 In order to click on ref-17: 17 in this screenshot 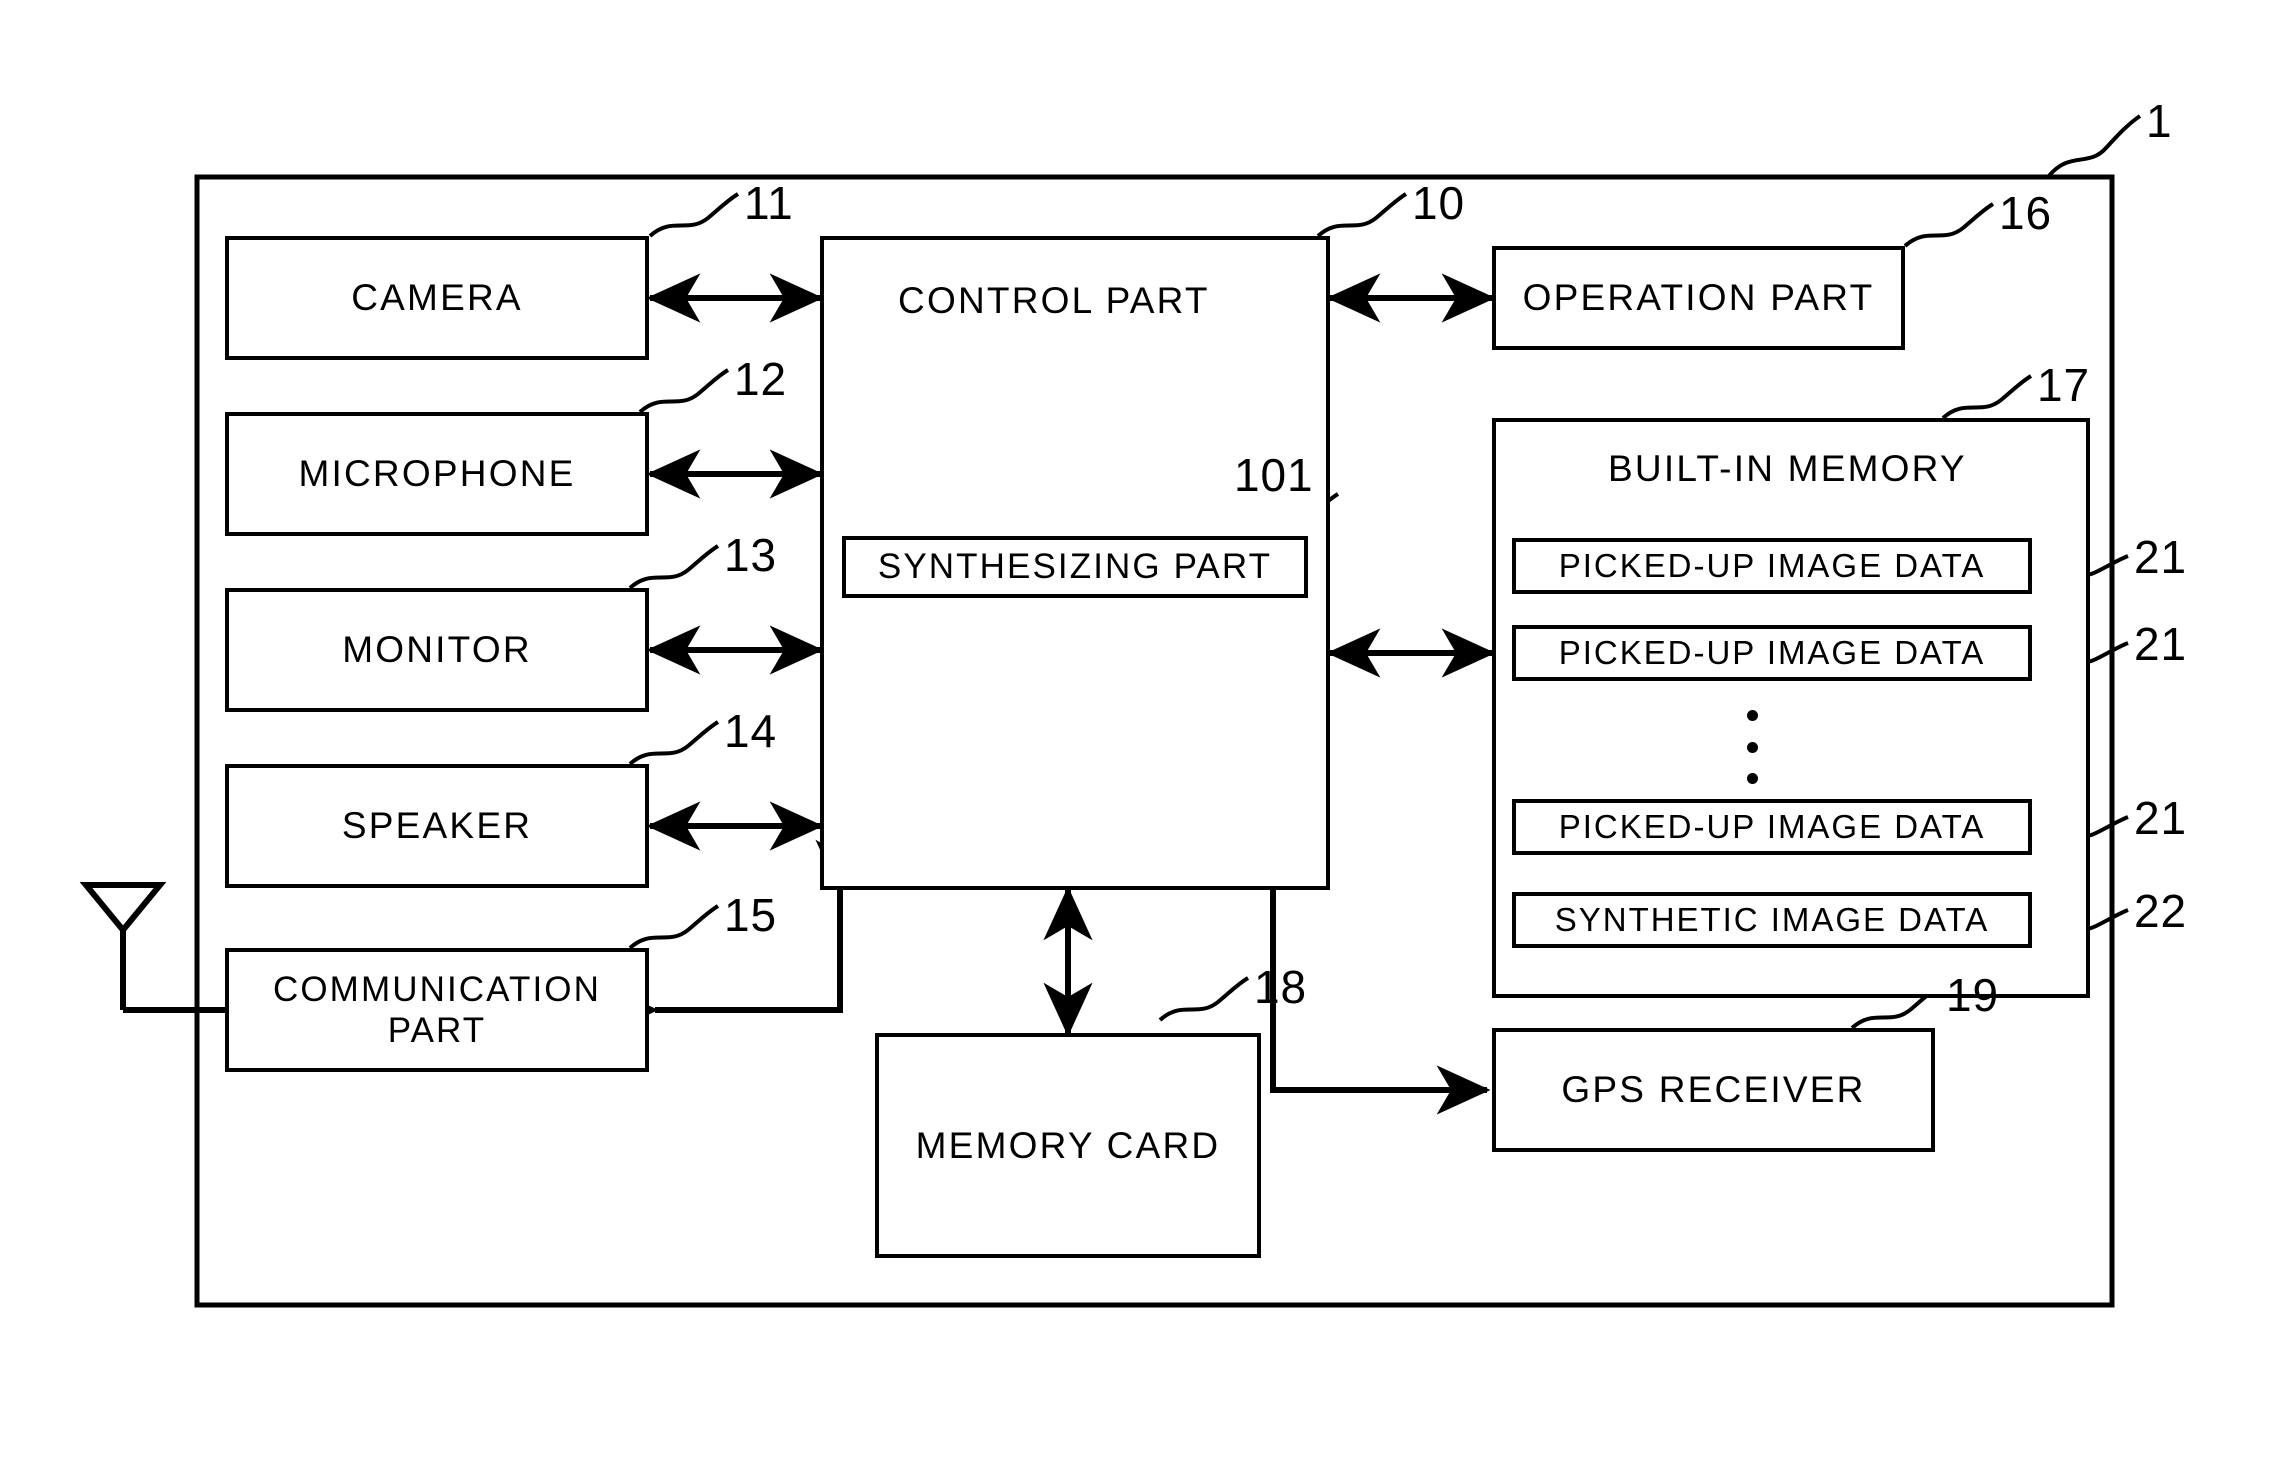, I will do `click(2064, 385)`.